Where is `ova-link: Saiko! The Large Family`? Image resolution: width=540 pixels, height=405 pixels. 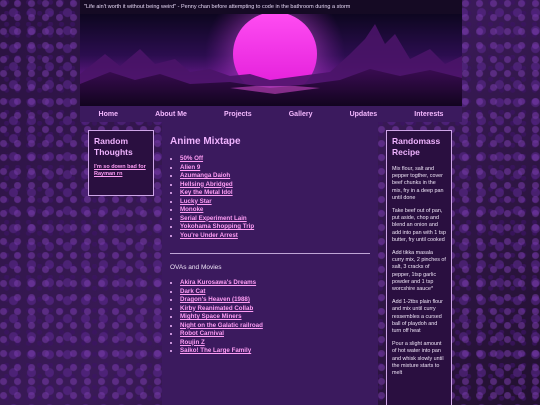
ova-link: Saiko! The Large Family is located at coordinates (215, 350).